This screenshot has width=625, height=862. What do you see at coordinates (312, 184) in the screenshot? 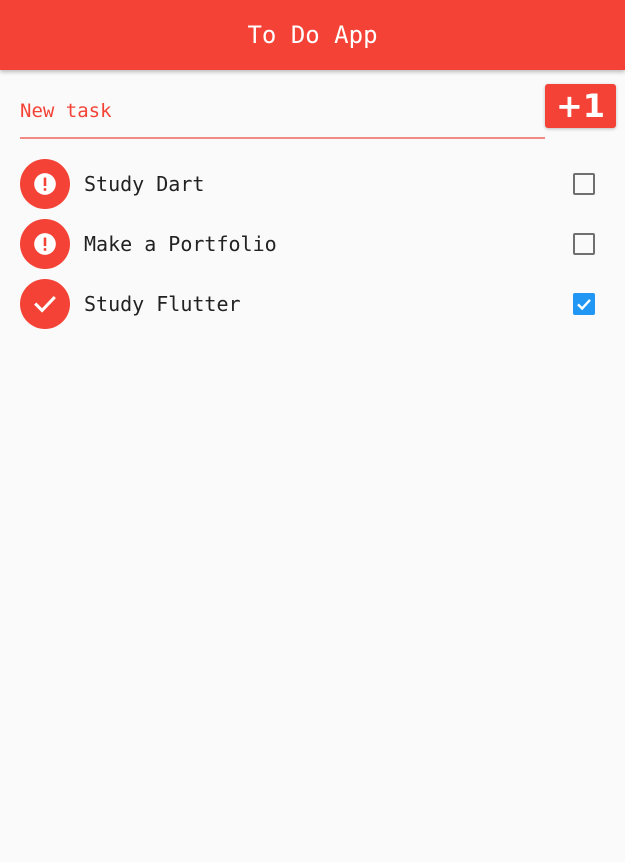
I see `task-item: Study Dart` at bounding box center [312, 184].